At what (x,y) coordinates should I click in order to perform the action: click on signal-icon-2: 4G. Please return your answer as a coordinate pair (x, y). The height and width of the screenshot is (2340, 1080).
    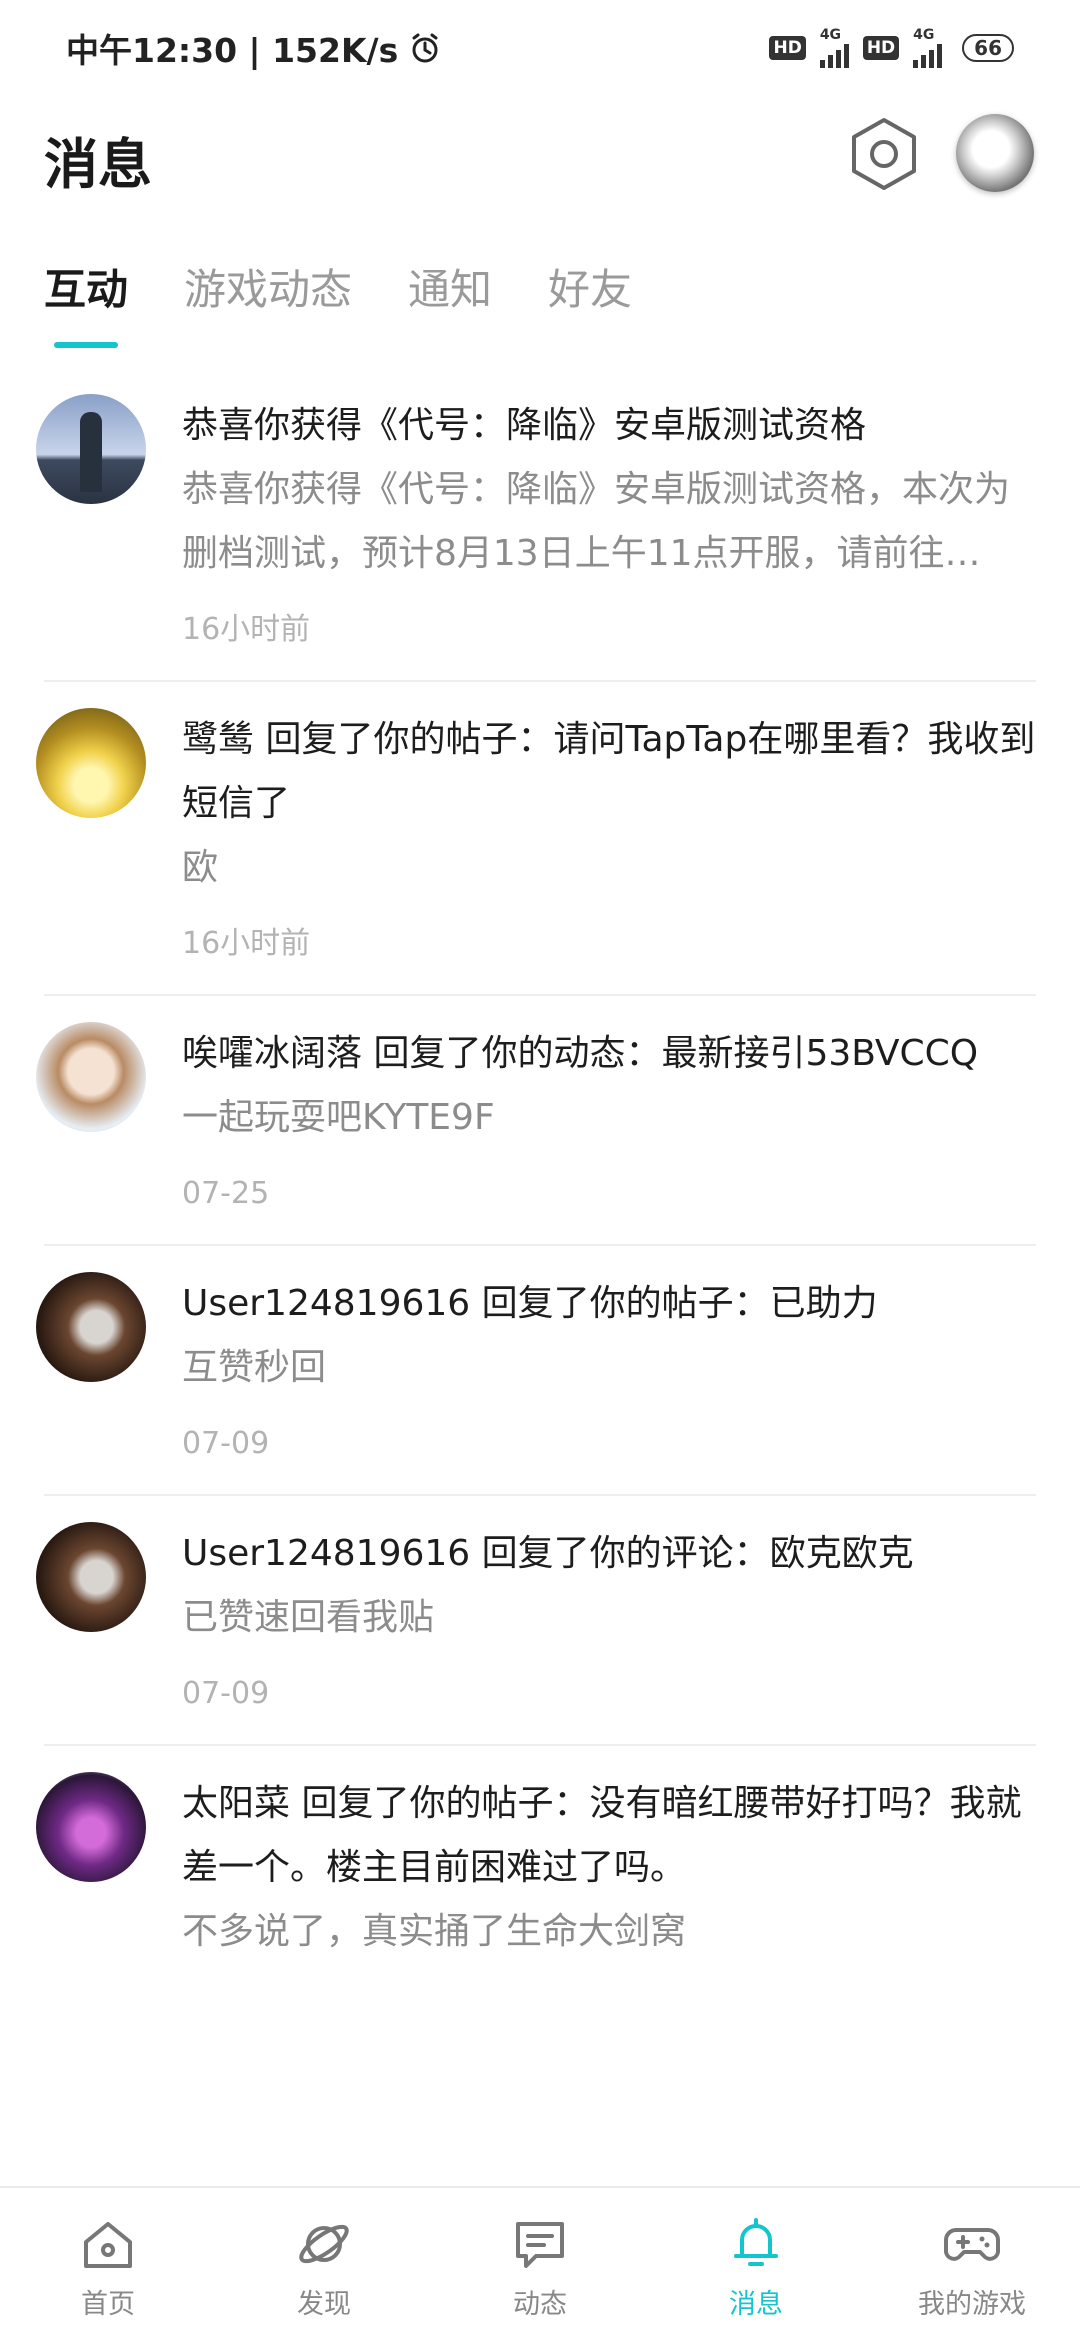
    Looking at the image, I should click on (928, 47).